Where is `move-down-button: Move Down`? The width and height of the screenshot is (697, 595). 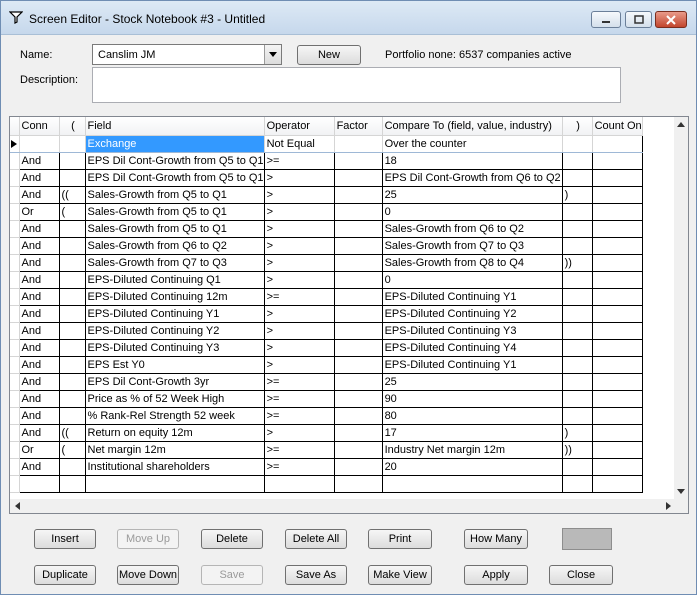 move-down-button: Move Down is located at coordinates (148, 575).